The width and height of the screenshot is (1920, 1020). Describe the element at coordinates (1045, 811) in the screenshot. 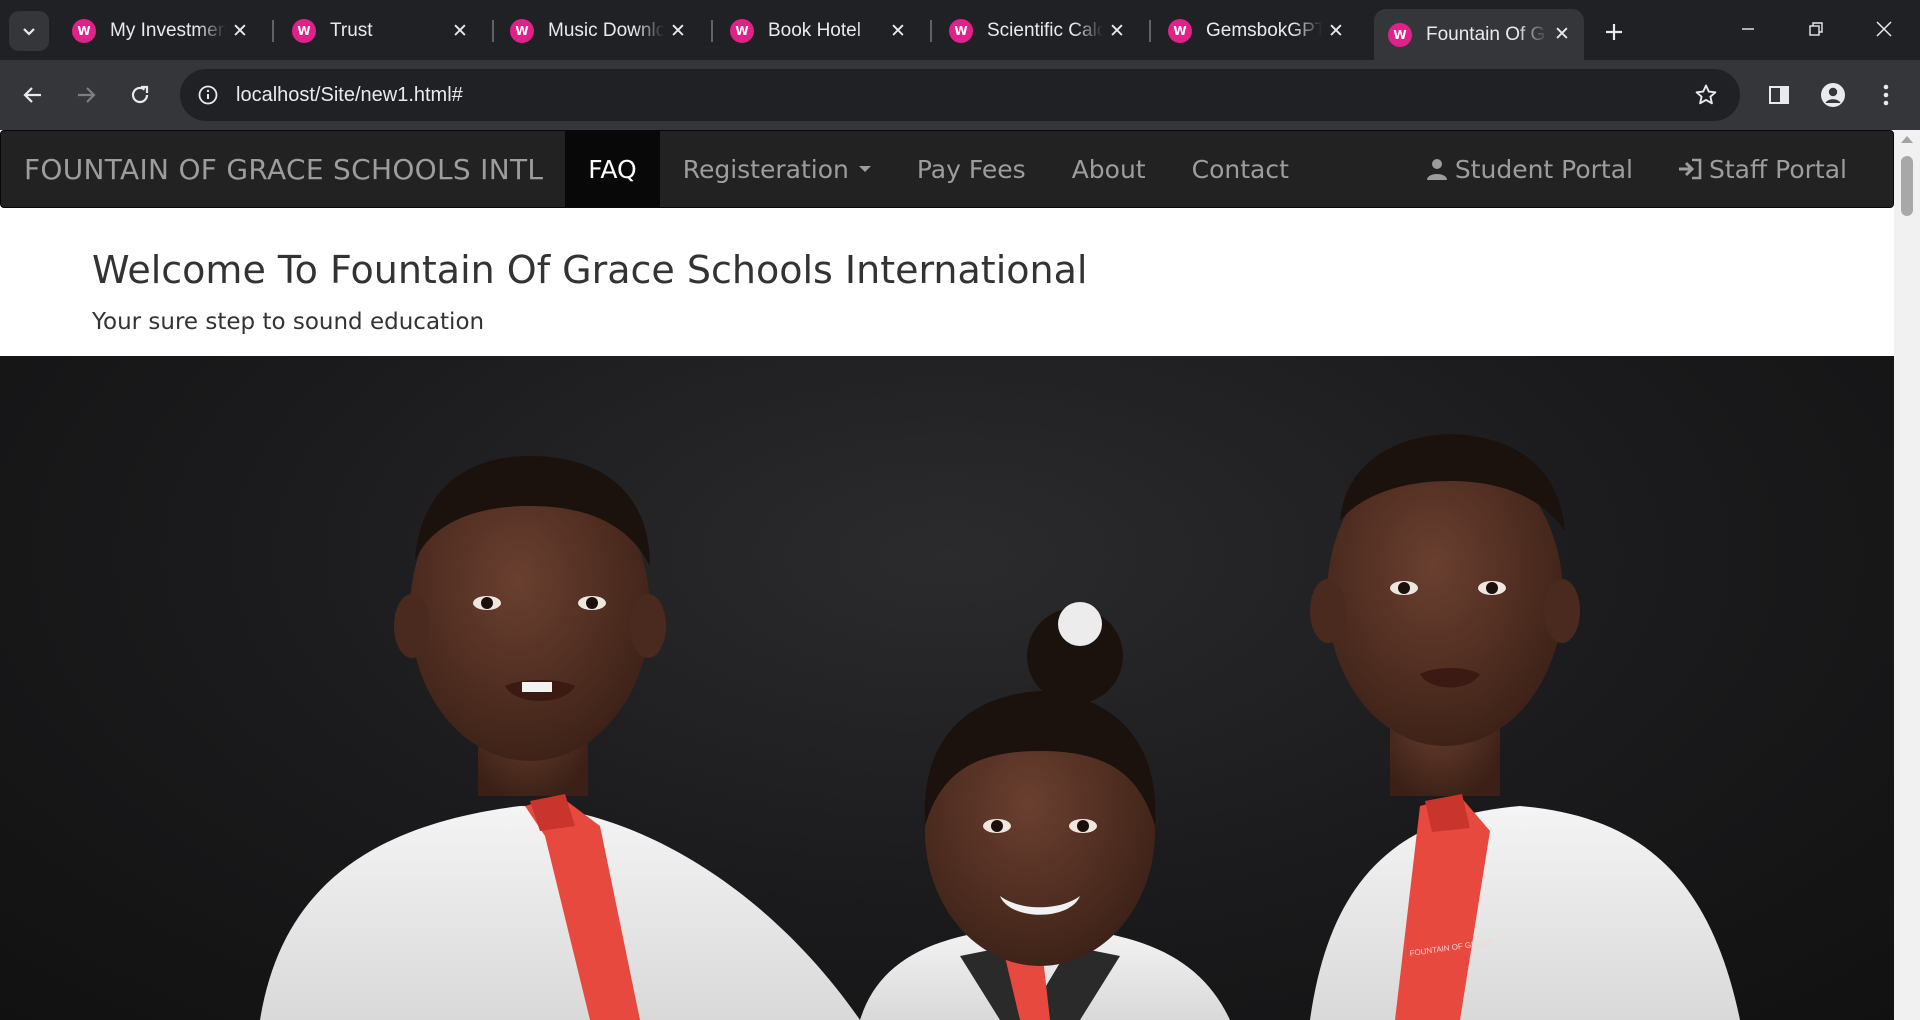

I see `student-center-girl` at that location.